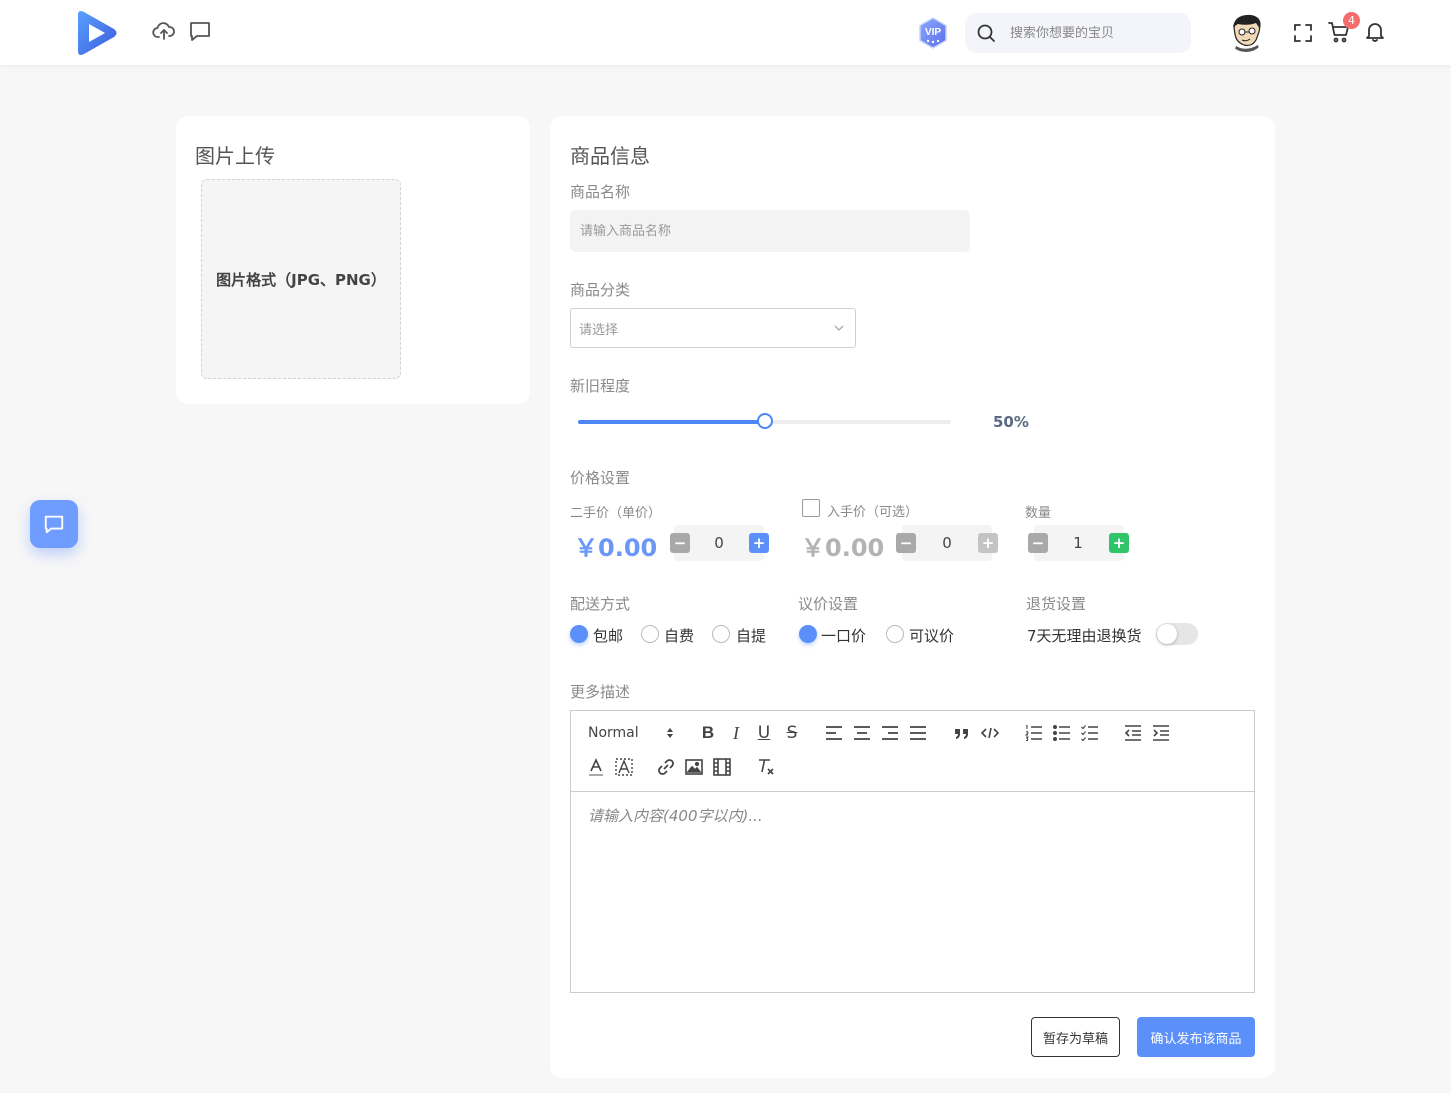 The width and height of the screenshot is (1451, 1093). What do you see at coordinates (986, 33) in the screenshot?
I see `search-icon` at bounding box center [986, 33].